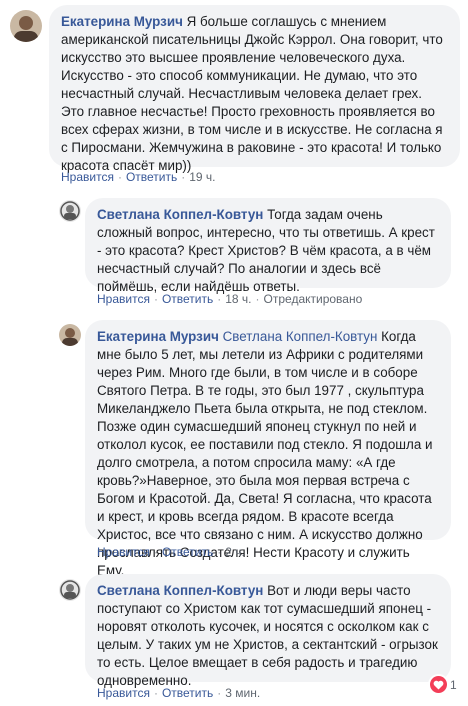 Image resolution: width=468 pixels, height=706 pixels. What do you see at coordinates (238, 299) in the screenshot?
I see `comment-time: 18 ч.` at bounding box center [238, 299].